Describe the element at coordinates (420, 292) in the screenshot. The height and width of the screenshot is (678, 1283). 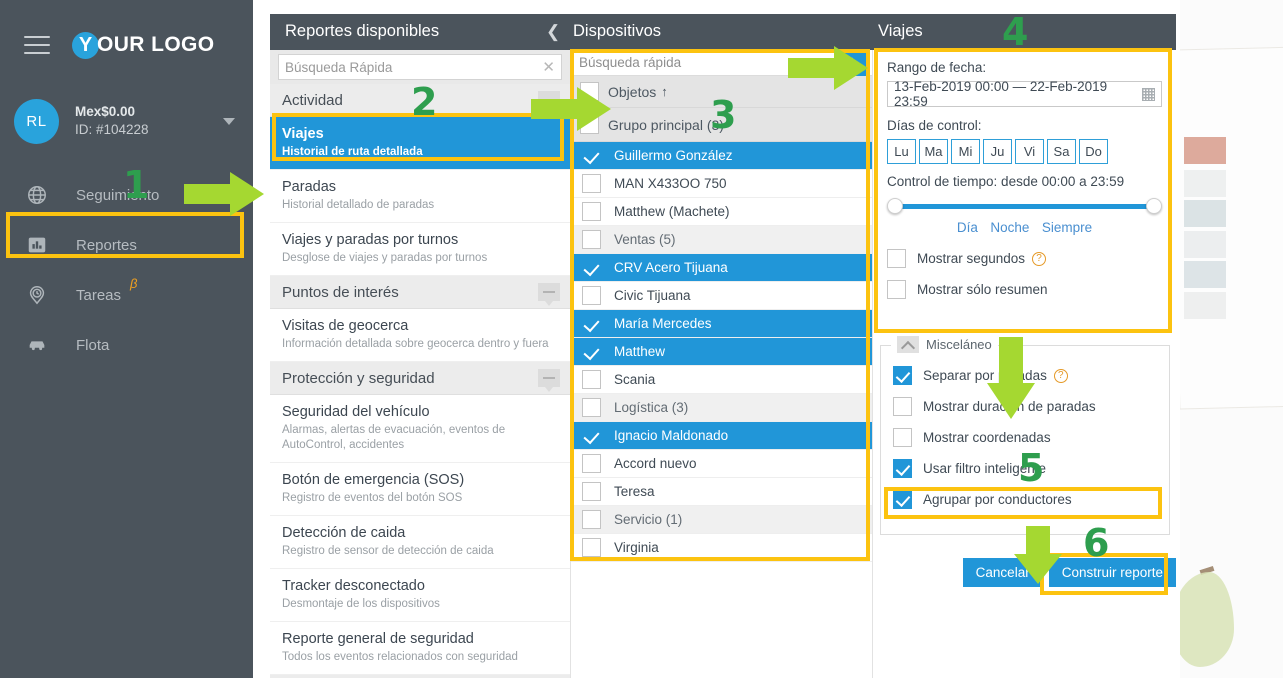
I see `report-group-header: Puntos de interés` at that location.